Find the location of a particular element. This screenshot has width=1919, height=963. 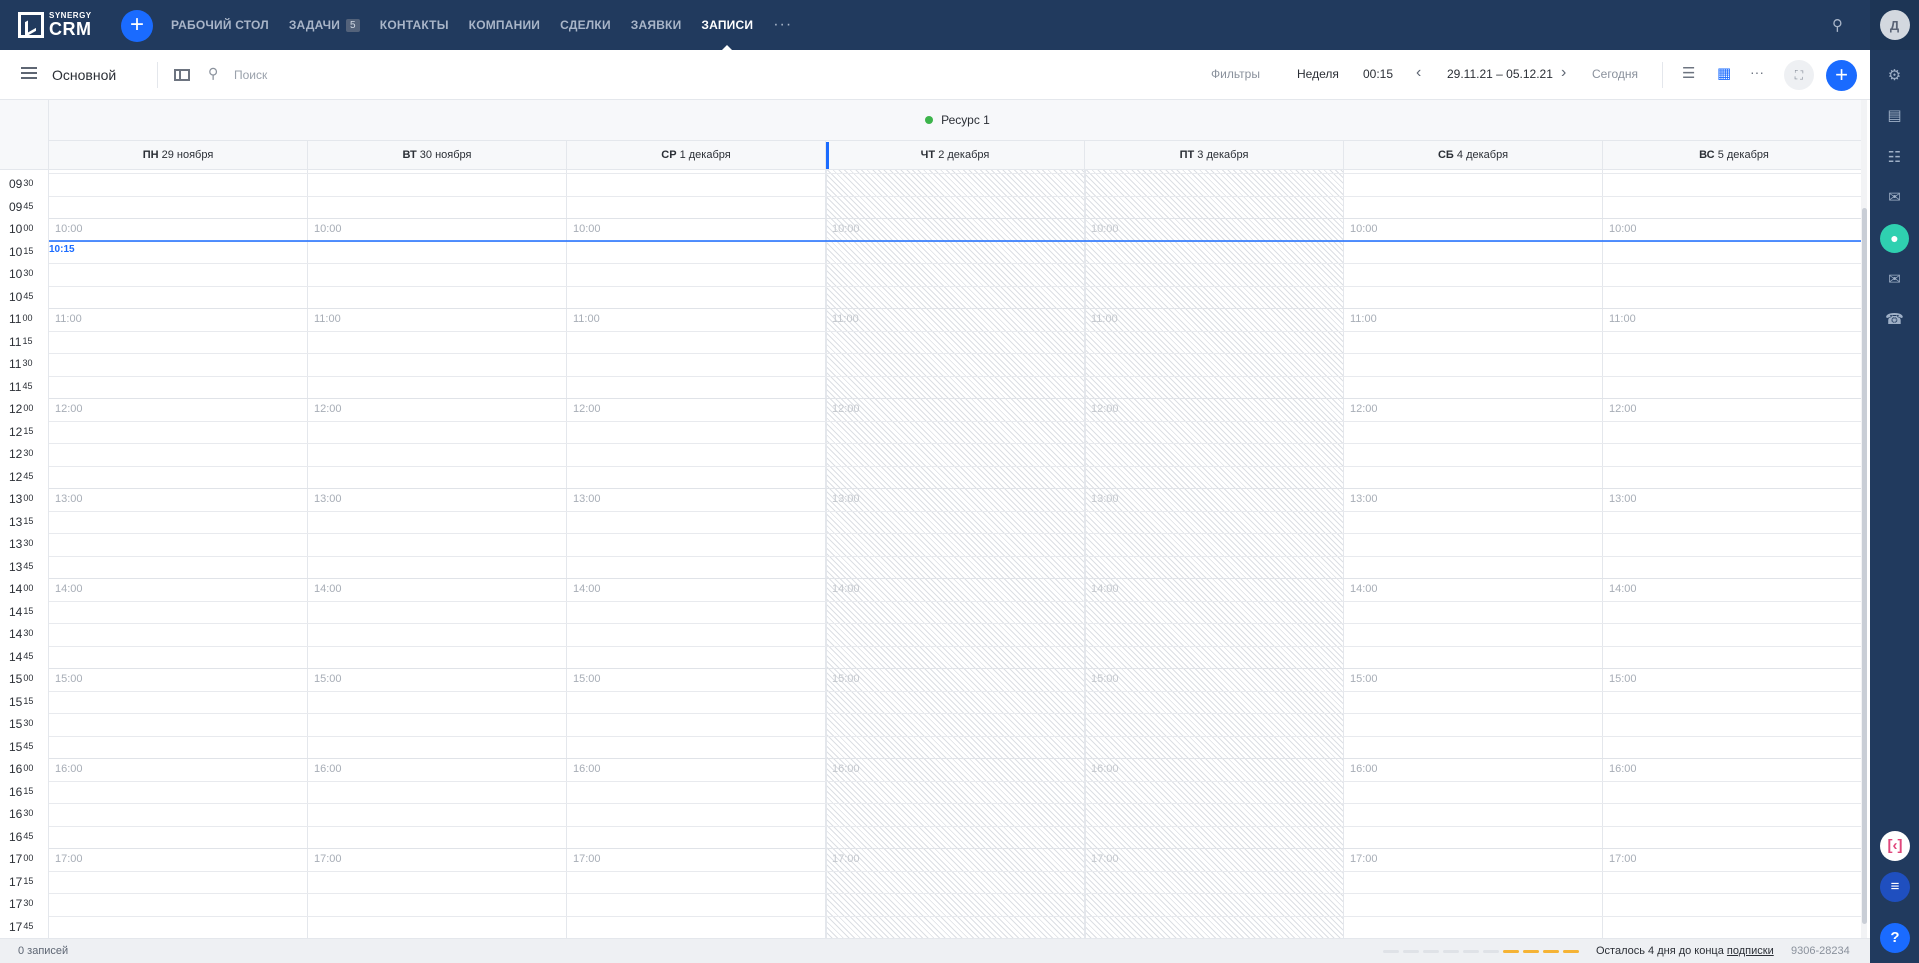

help-icon: ? is located at coordinates (1895, 938).